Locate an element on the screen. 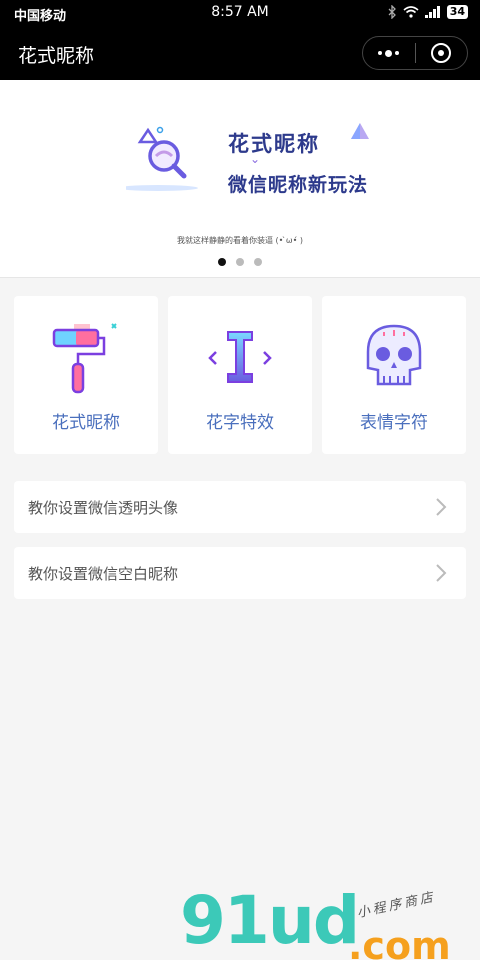 This screenshot has height=960, width=480. bluetooth-icon is located at coordinates (392, 12).